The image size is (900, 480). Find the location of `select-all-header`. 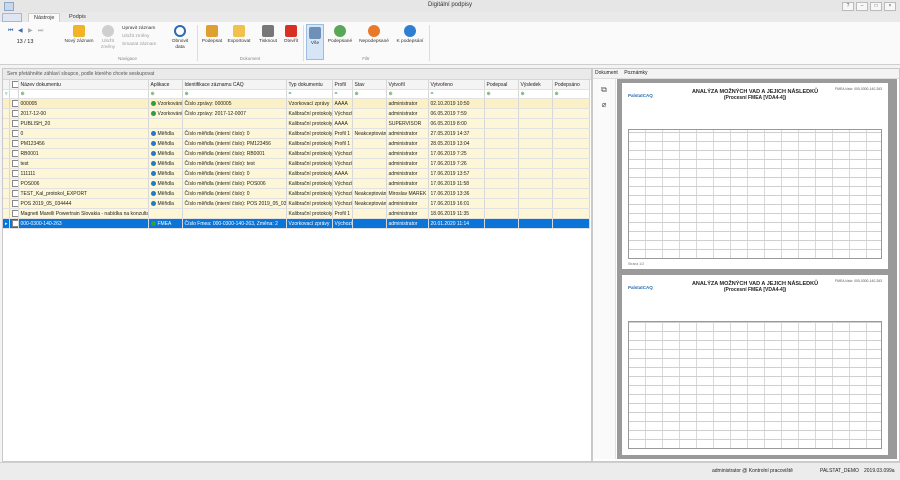

select-all-header is located at coordinates (14, 85).